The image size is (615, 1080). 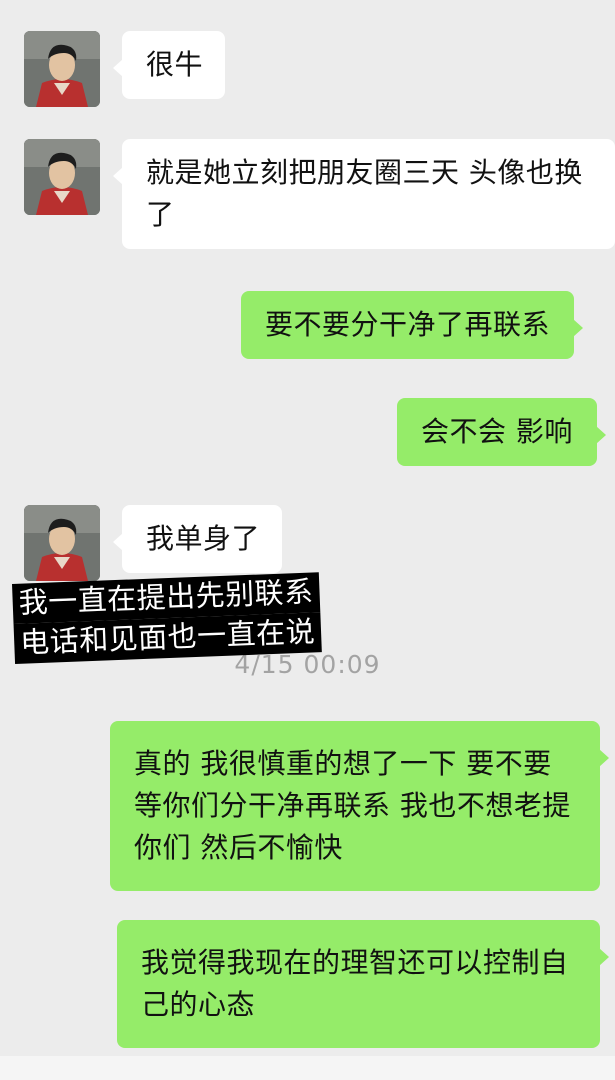 What do you see at coordinates (193, 617) in the screenshot?
I see `overlay-caption: 我一直在提出先别联系 电话和见面也一直在说` at bounding box center [193, 617].